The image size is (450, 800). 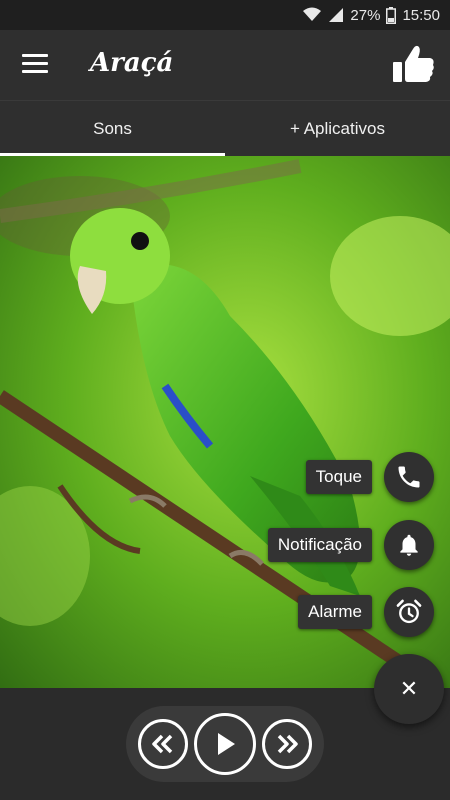 What do you see at coordinates (365, 15) in the screenshot?
I see `battery-percentage: 27%` at bounding box center [365, 15].